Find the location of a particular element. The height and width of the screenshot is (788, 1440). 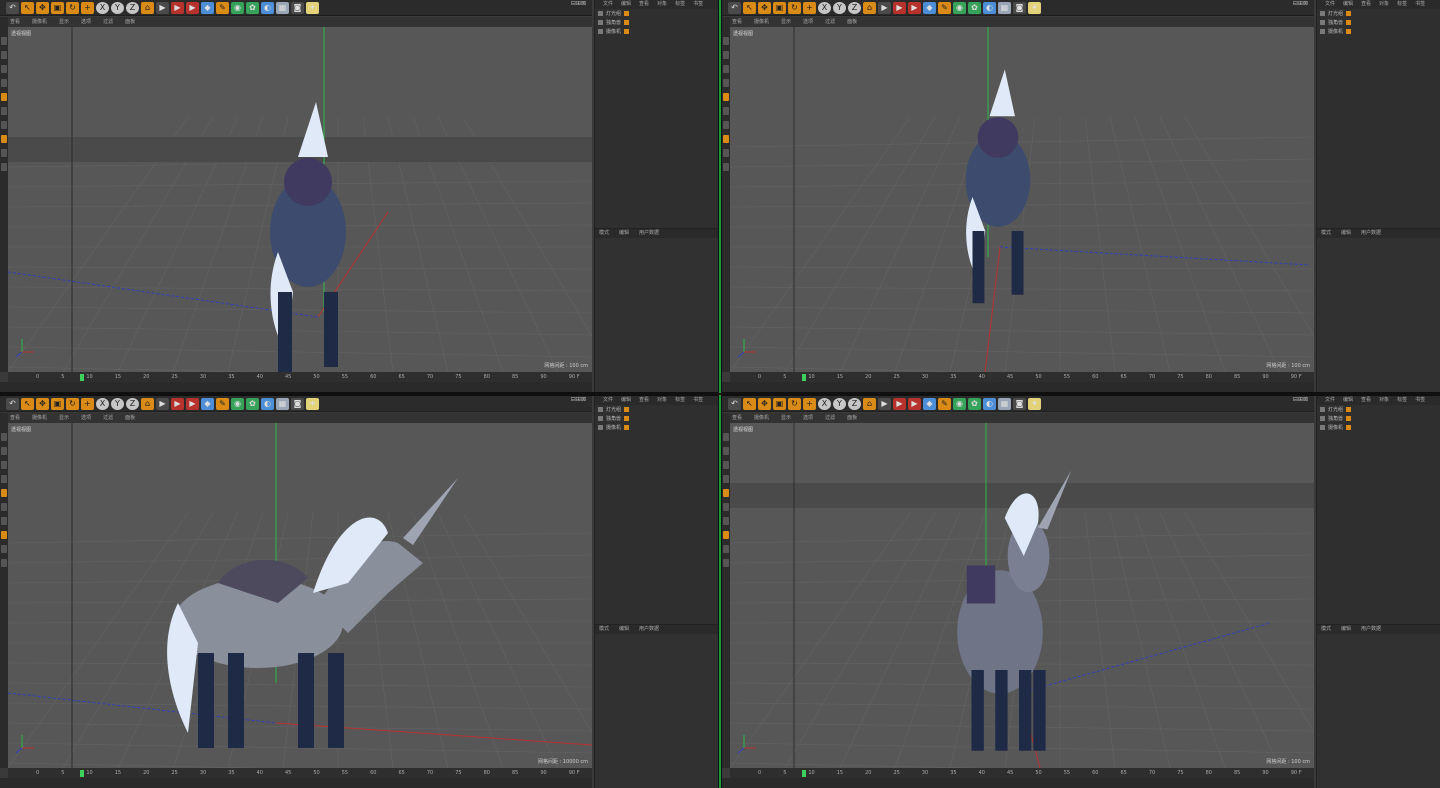

mograph-icon: ✿ is located at coordinates (252, 403).